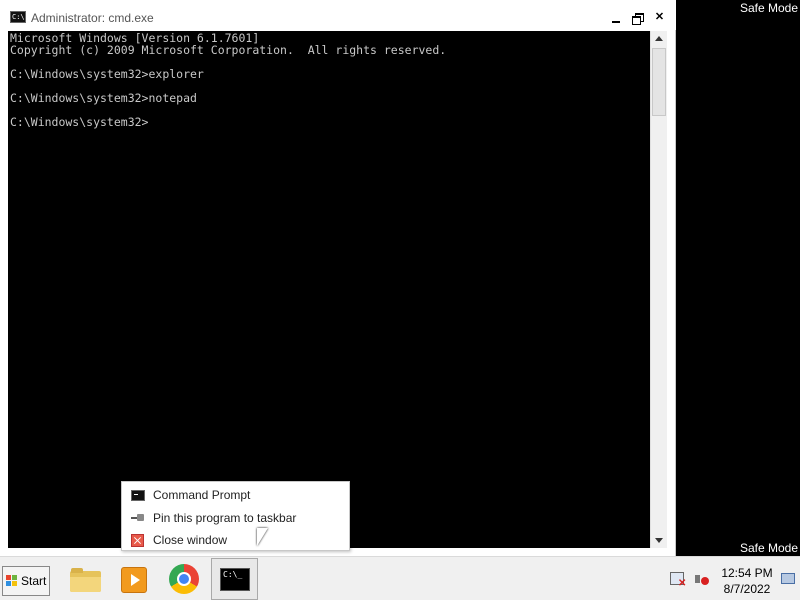  I want to click on window-title: Administrator: cmd.exe, so click(92, 18).